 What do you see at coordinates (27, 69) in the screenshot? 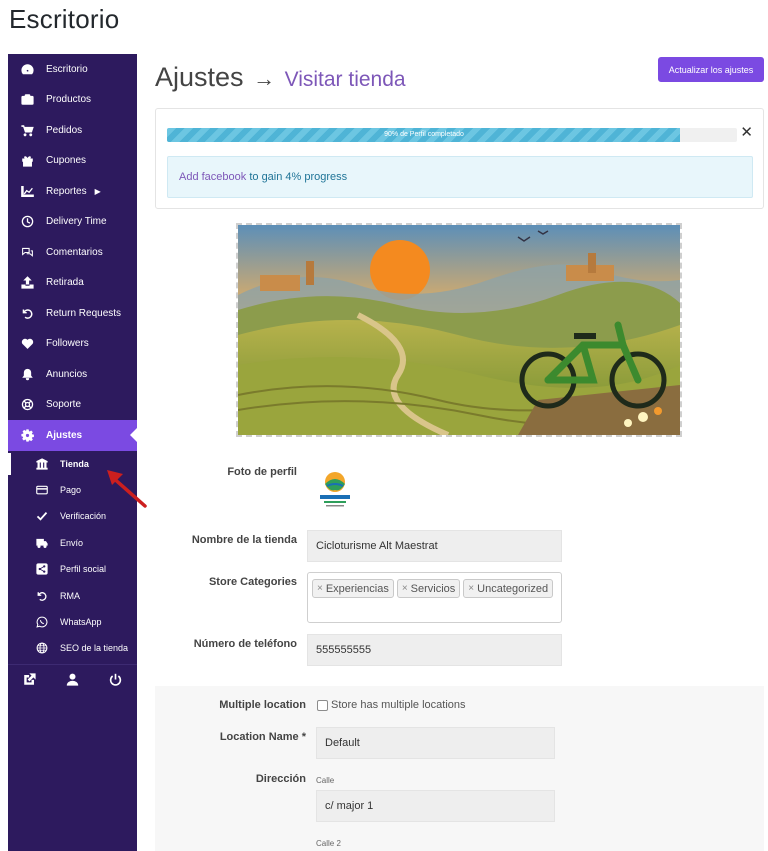
I see `dashboard-icon` at bounding box center [27, 69].